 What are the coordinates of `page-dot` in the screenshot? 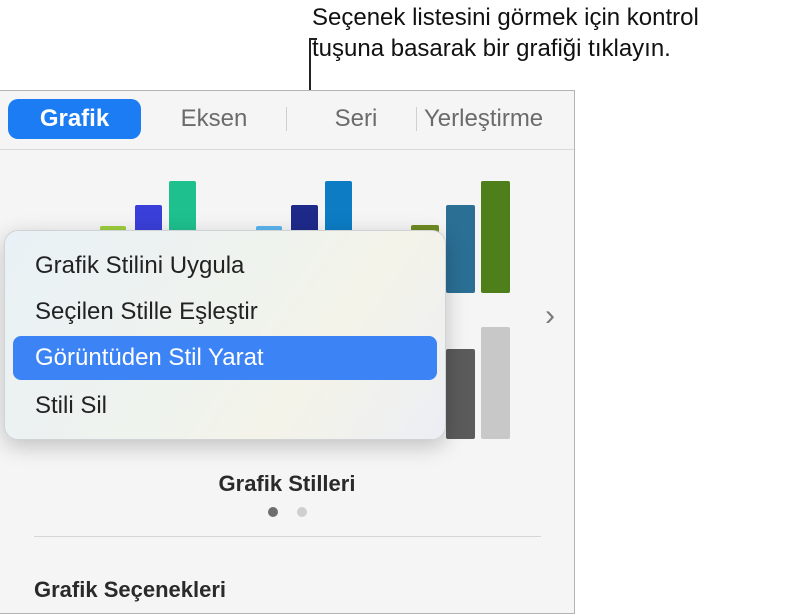 It's located at (302, 512).